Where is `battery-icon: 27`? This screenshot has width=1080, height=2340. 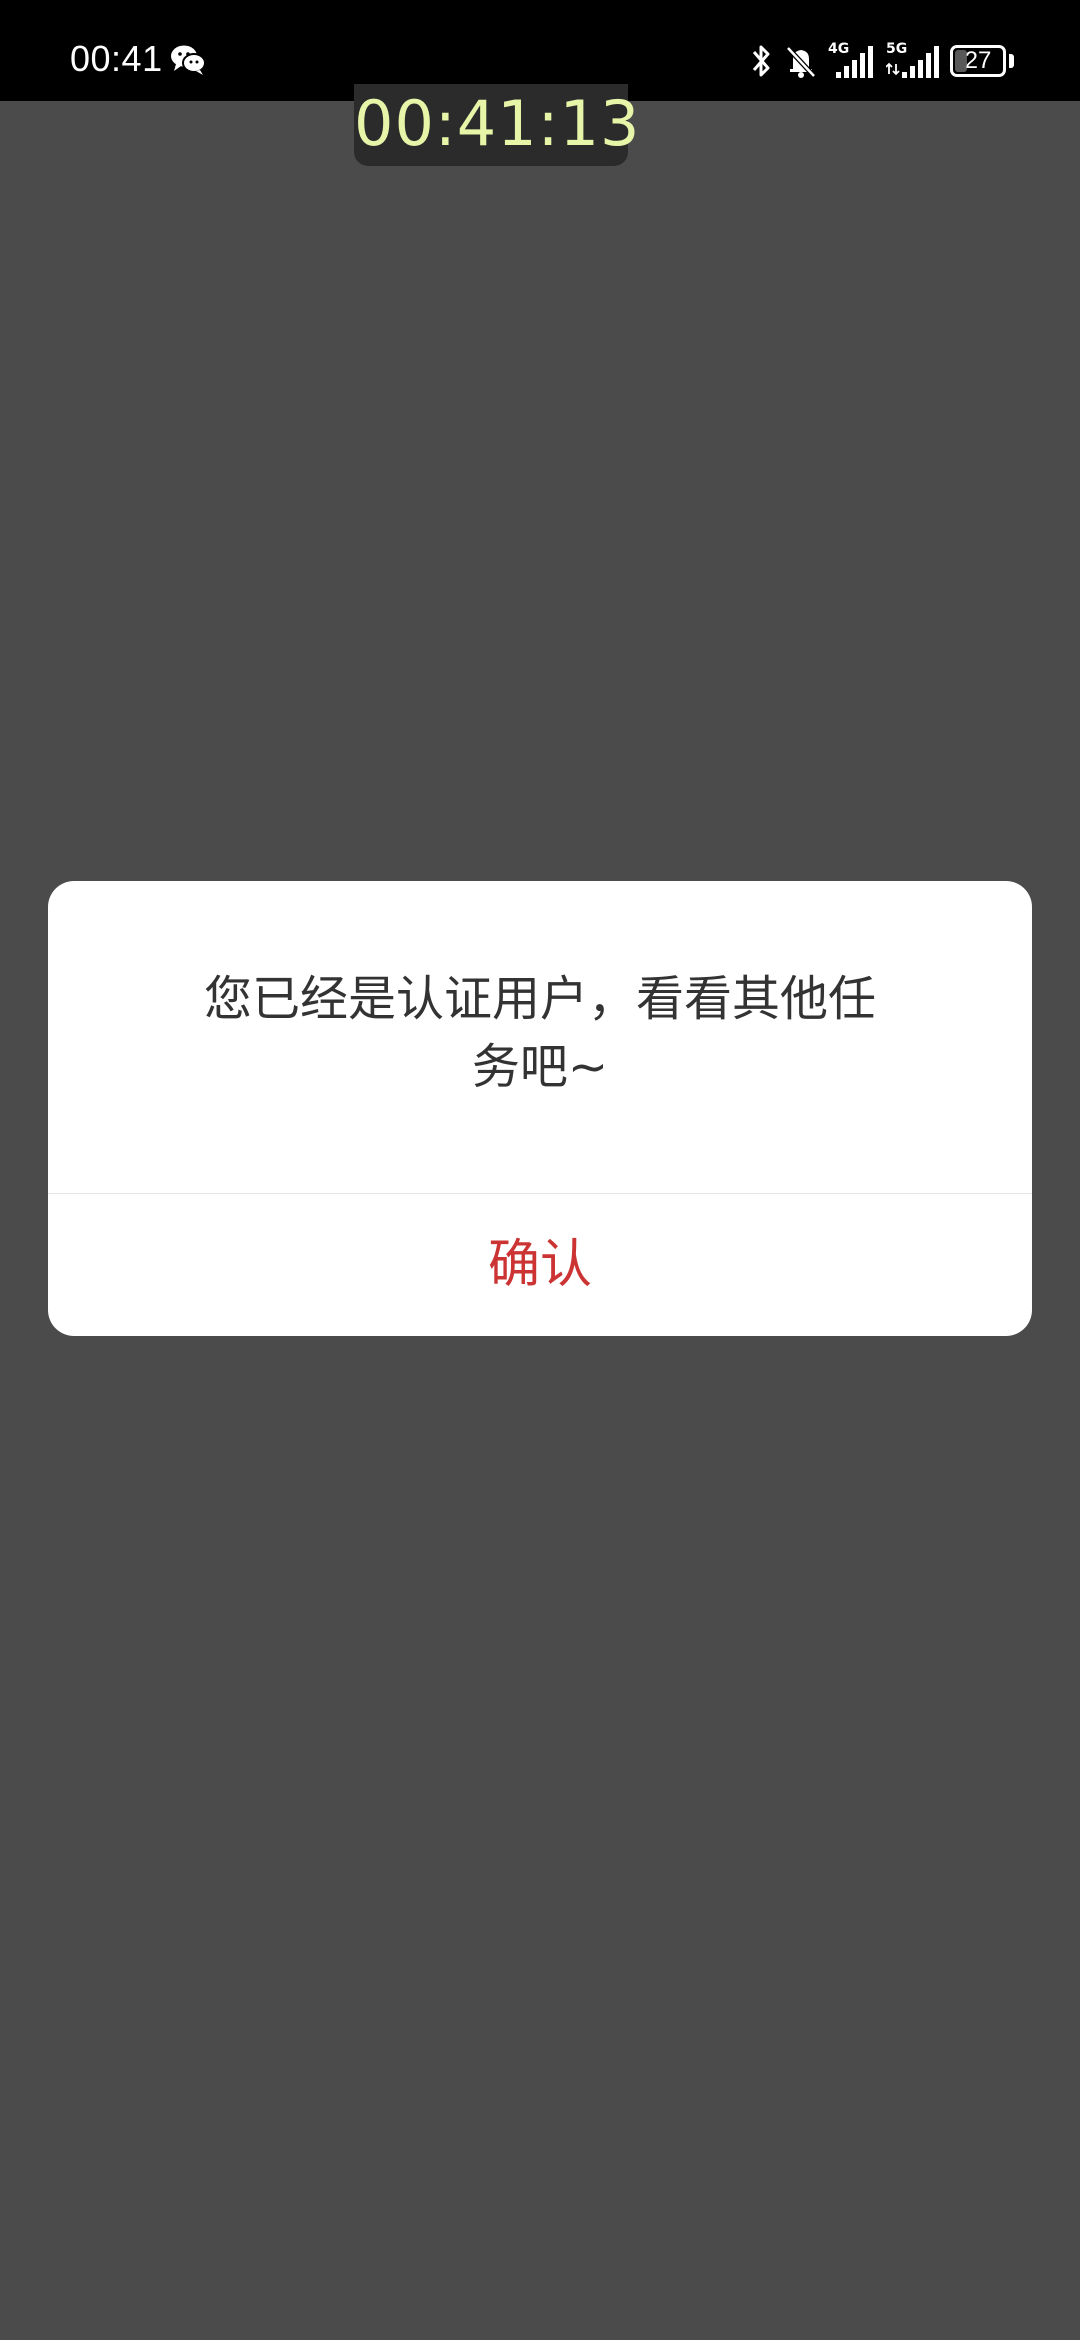 battery-icon: 27 is located at coordinates (978, 61).